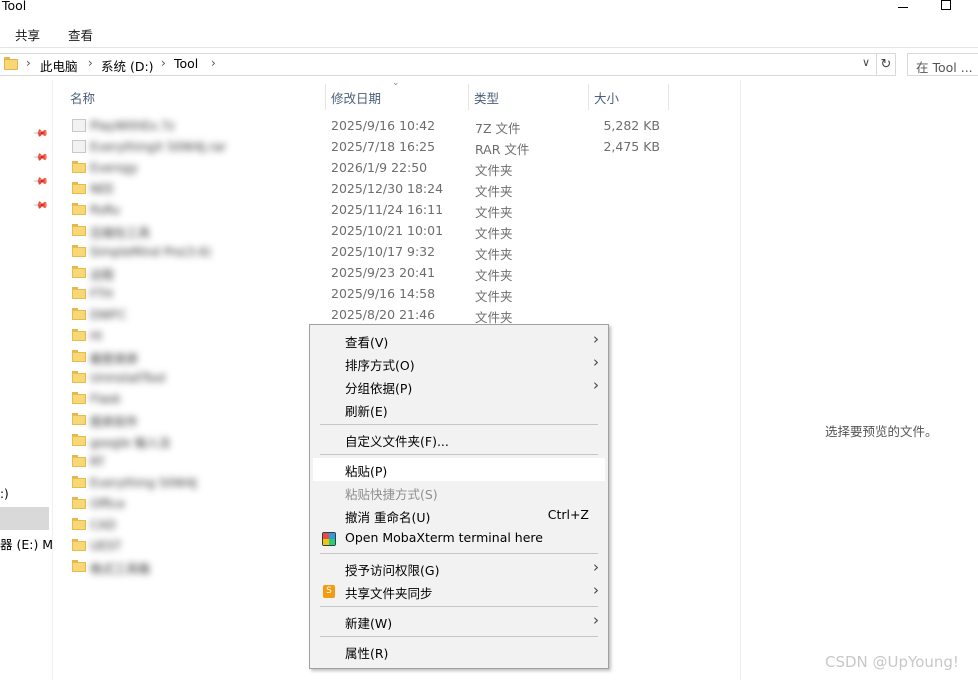 This screenshot has height=680, width=978. I want to click on refresh-icon: ↻, so click(886, 64).